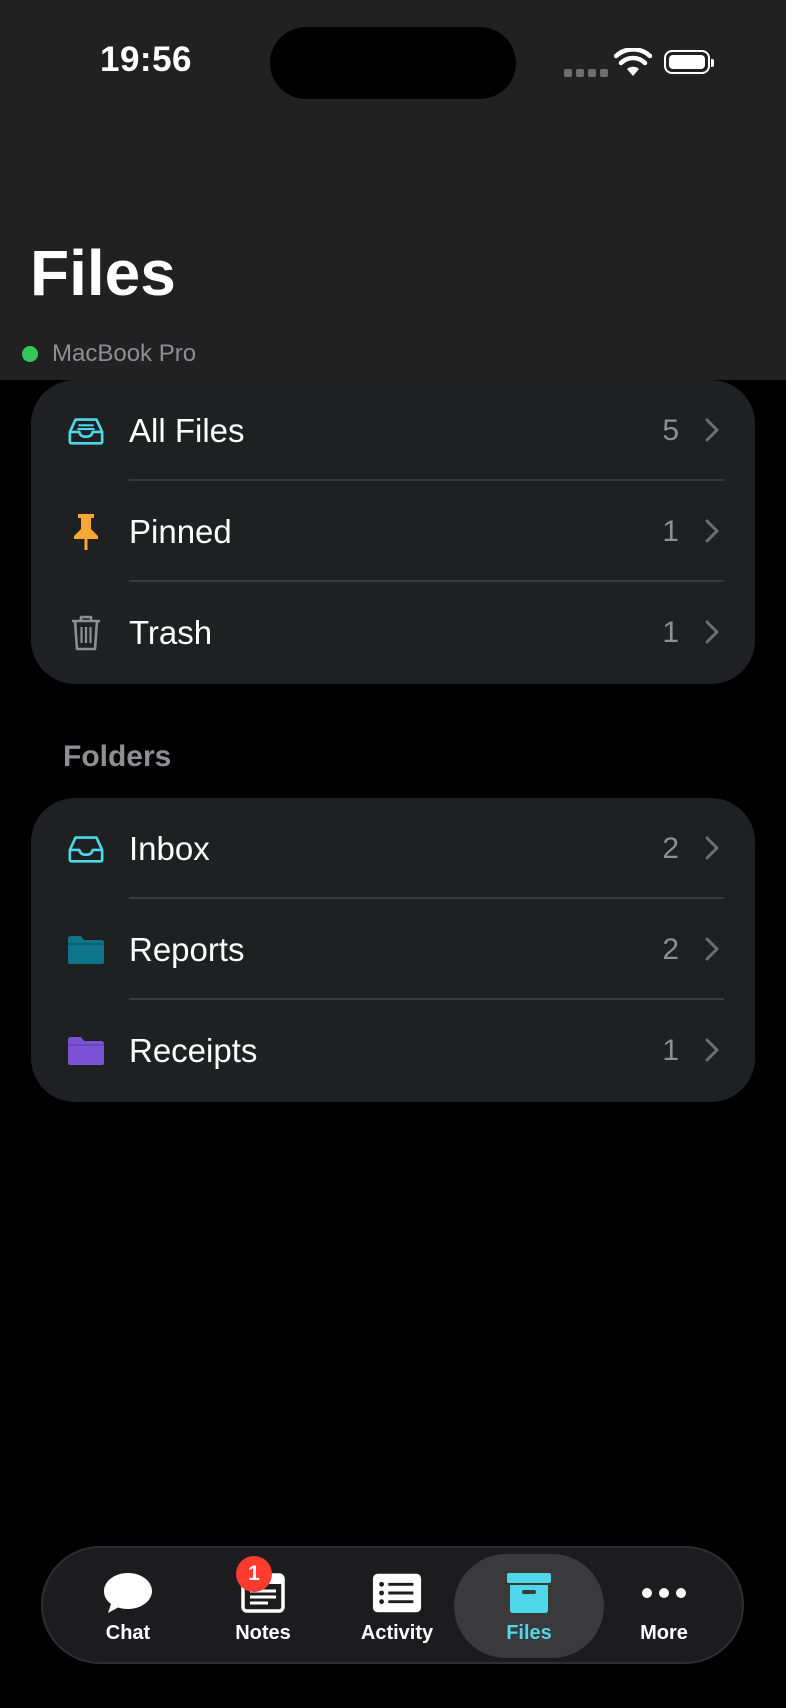 The width and height of the screenshot is (786, 1708). I want to click on pin-icon, so click(86, 532).